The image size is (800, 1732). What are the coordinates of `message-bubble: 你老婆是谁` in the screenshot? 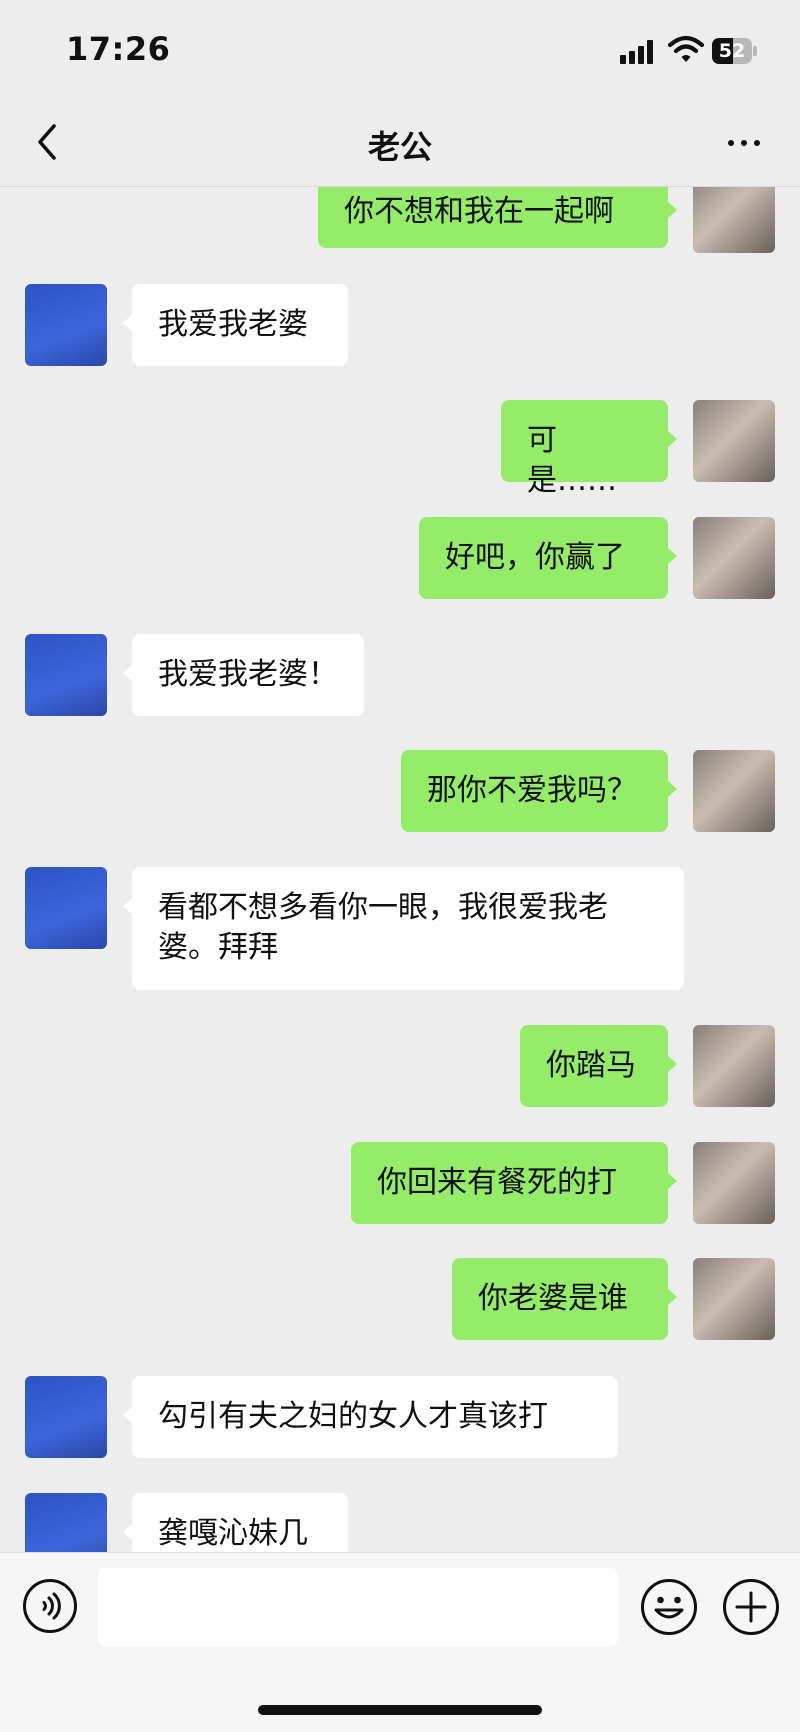 It's located at (564, 1299).